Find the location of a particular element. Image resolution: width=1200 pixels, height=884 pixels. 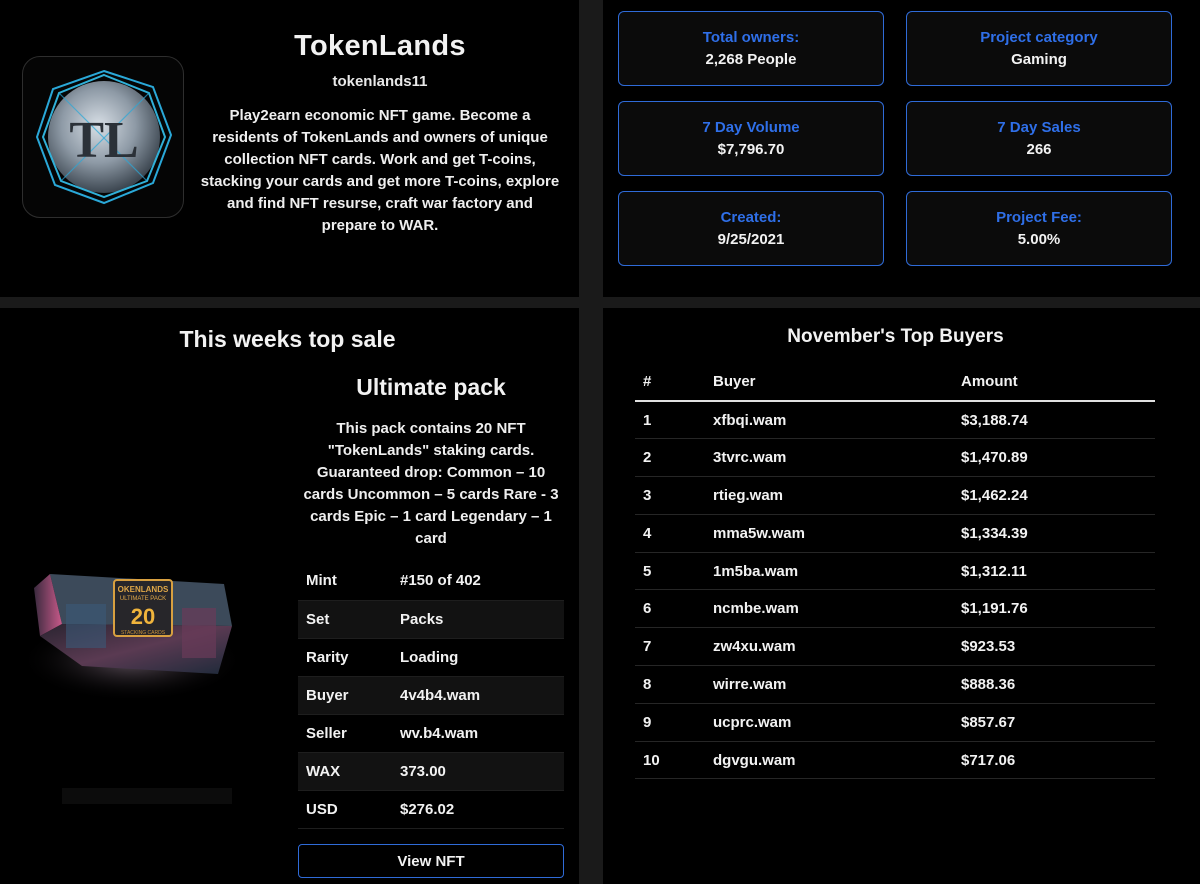

logo-text: TL is located at coordinates (103, 140).